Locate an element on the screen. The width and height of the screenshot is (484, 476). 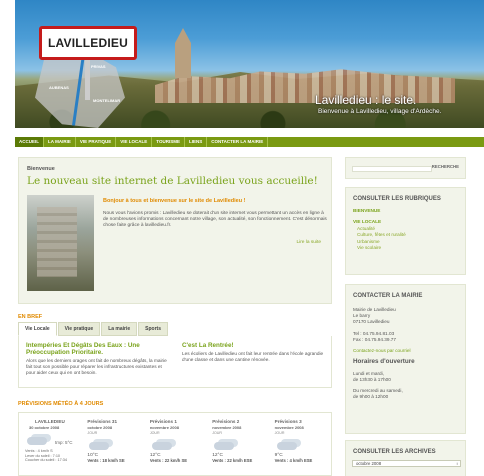
address-line: 07170 Lavilledieu is located at coordinates (371, 321).